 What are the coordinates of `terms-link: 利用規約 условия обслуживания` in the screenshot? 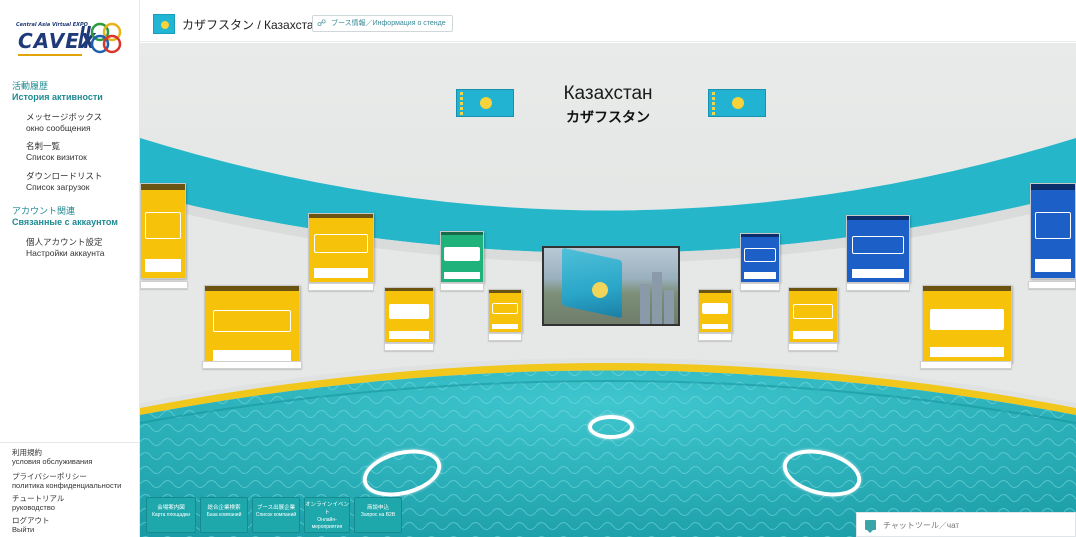 It's located at (52, 457).